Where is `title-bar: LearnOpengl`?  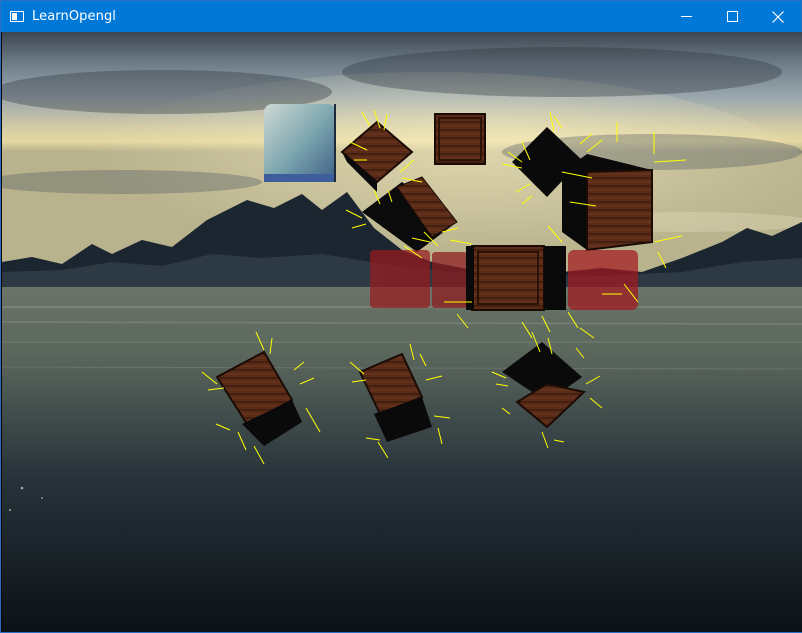
title-bar: LearnOpengl is located at coordinates (401, 16).